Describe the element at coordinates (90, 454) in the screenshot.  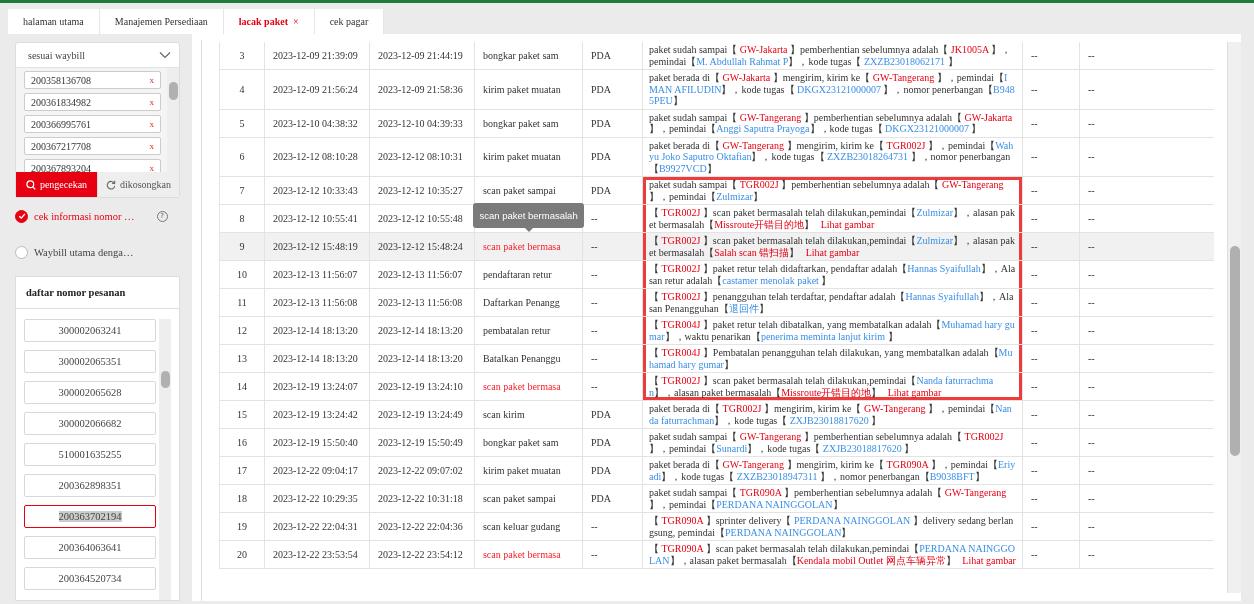
I see `order-number-item: 510001635255` at that location.